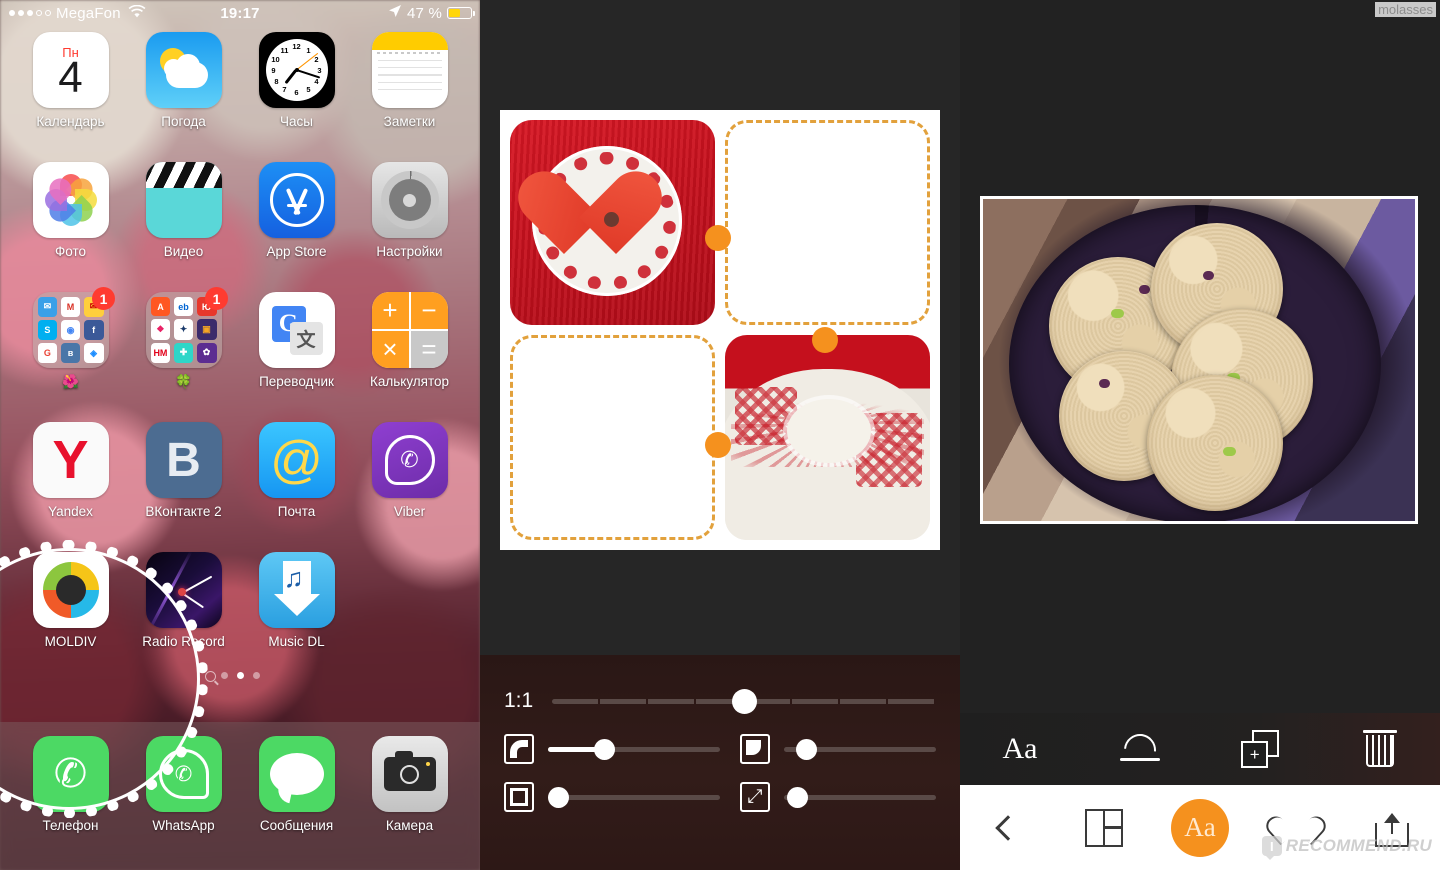  Describe the element at coordinates (296, 251) in the screenshot. I see `app-label: App Store` at that location.